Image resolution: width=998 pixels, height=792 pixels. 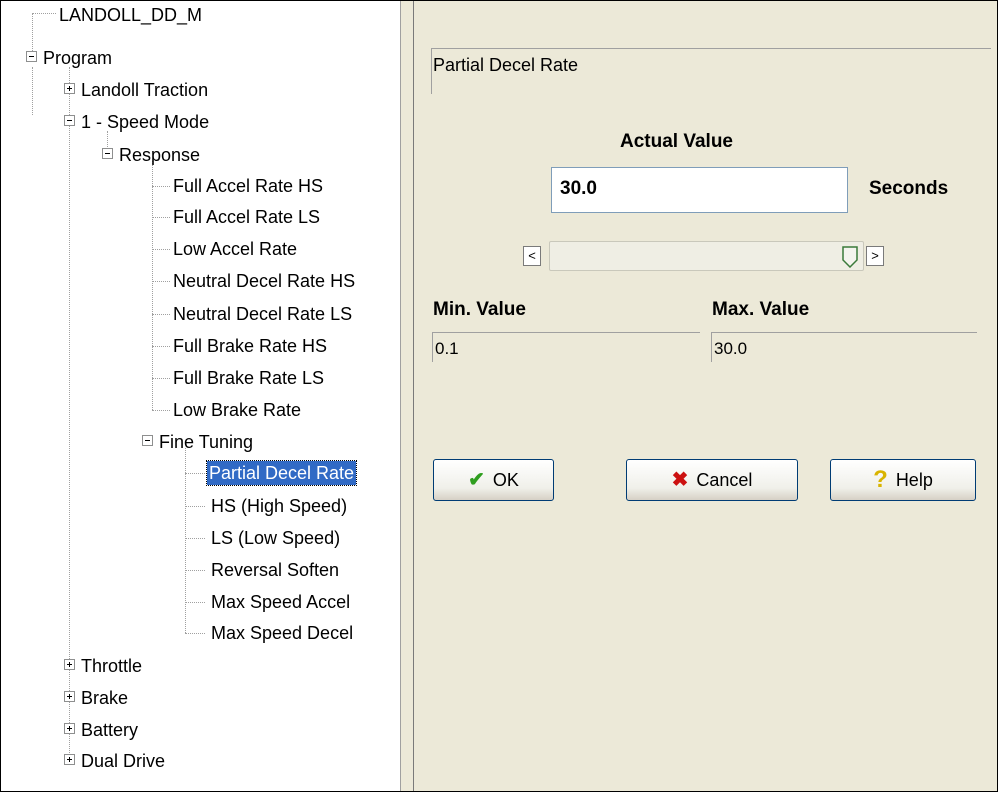 What do you see at coordinates (206, 442) in the screenshot?
I see `tree-node-label: Fine Tuning` at bounding box center [206, 442].